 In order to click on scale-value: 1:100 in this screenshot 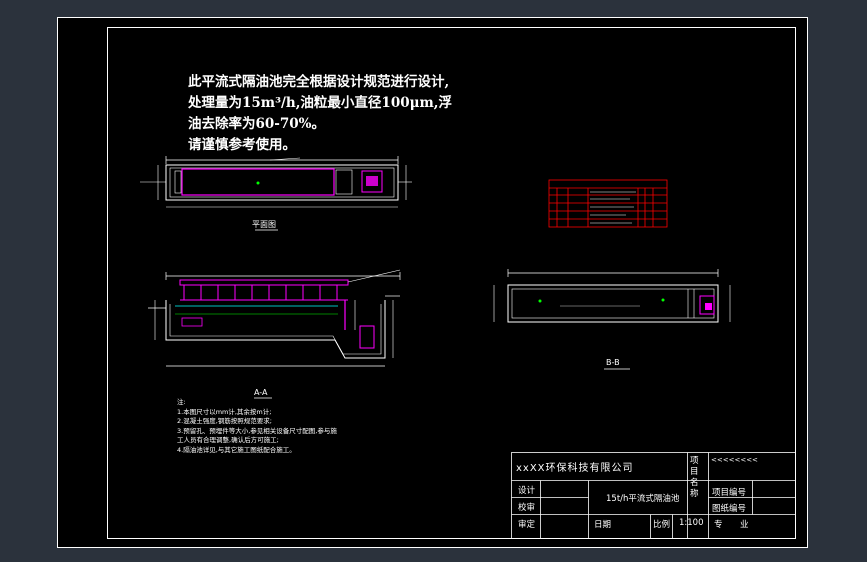, I will do `click(691, 523)`.